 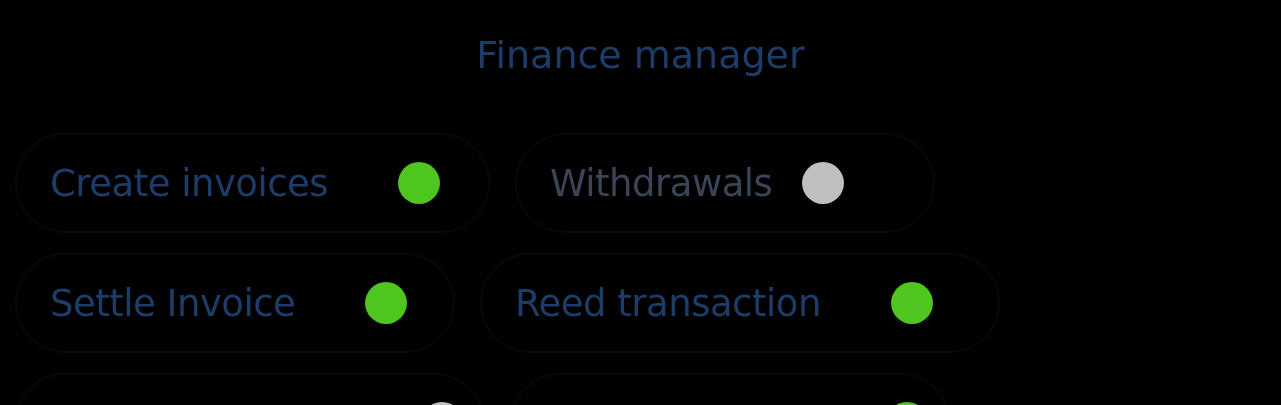 What do you see at coordinates (640, 55) in the screenshot?
I see `page-title: Finance manager` at bounding box center [640, 55].